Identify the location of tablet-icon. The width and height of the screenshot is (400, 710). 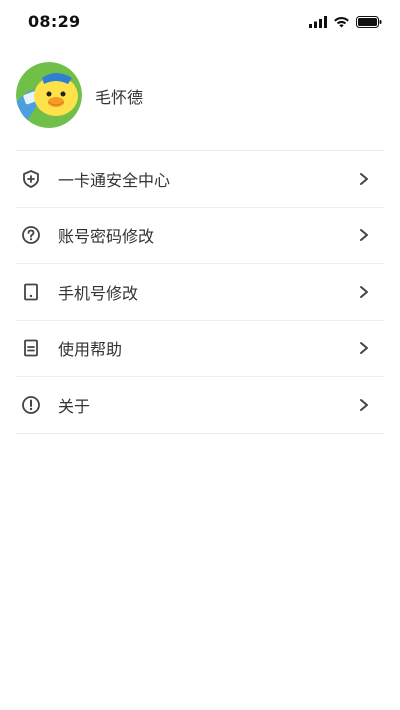
(31, 292).